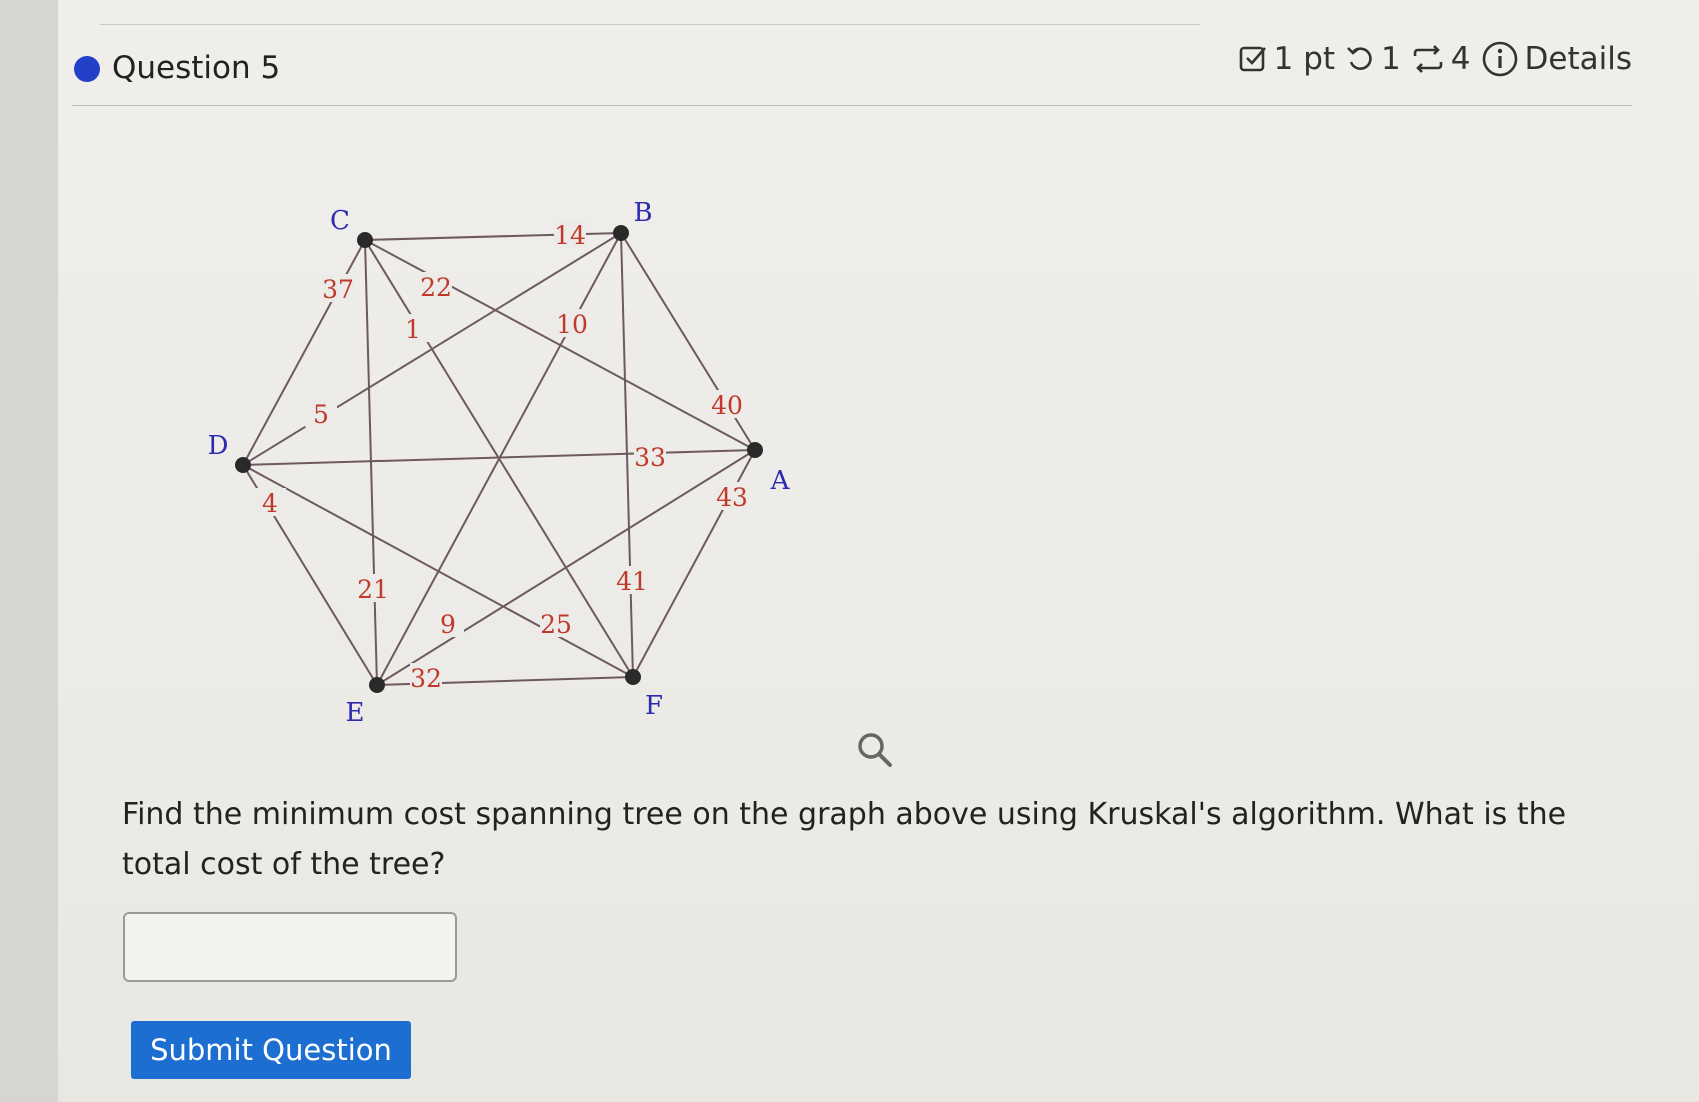 This screenshot has width=1699, height=1102. I want to click on zoom-icon, so click(875, 752).